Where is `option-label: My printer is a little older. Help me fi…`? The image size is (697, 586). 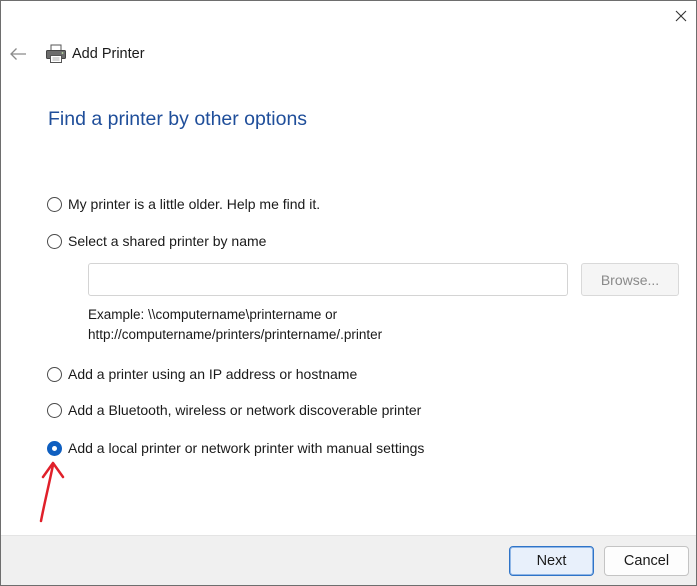 option-label: My printer is a little older. Help me fi… is located at coordinates (194, 204).